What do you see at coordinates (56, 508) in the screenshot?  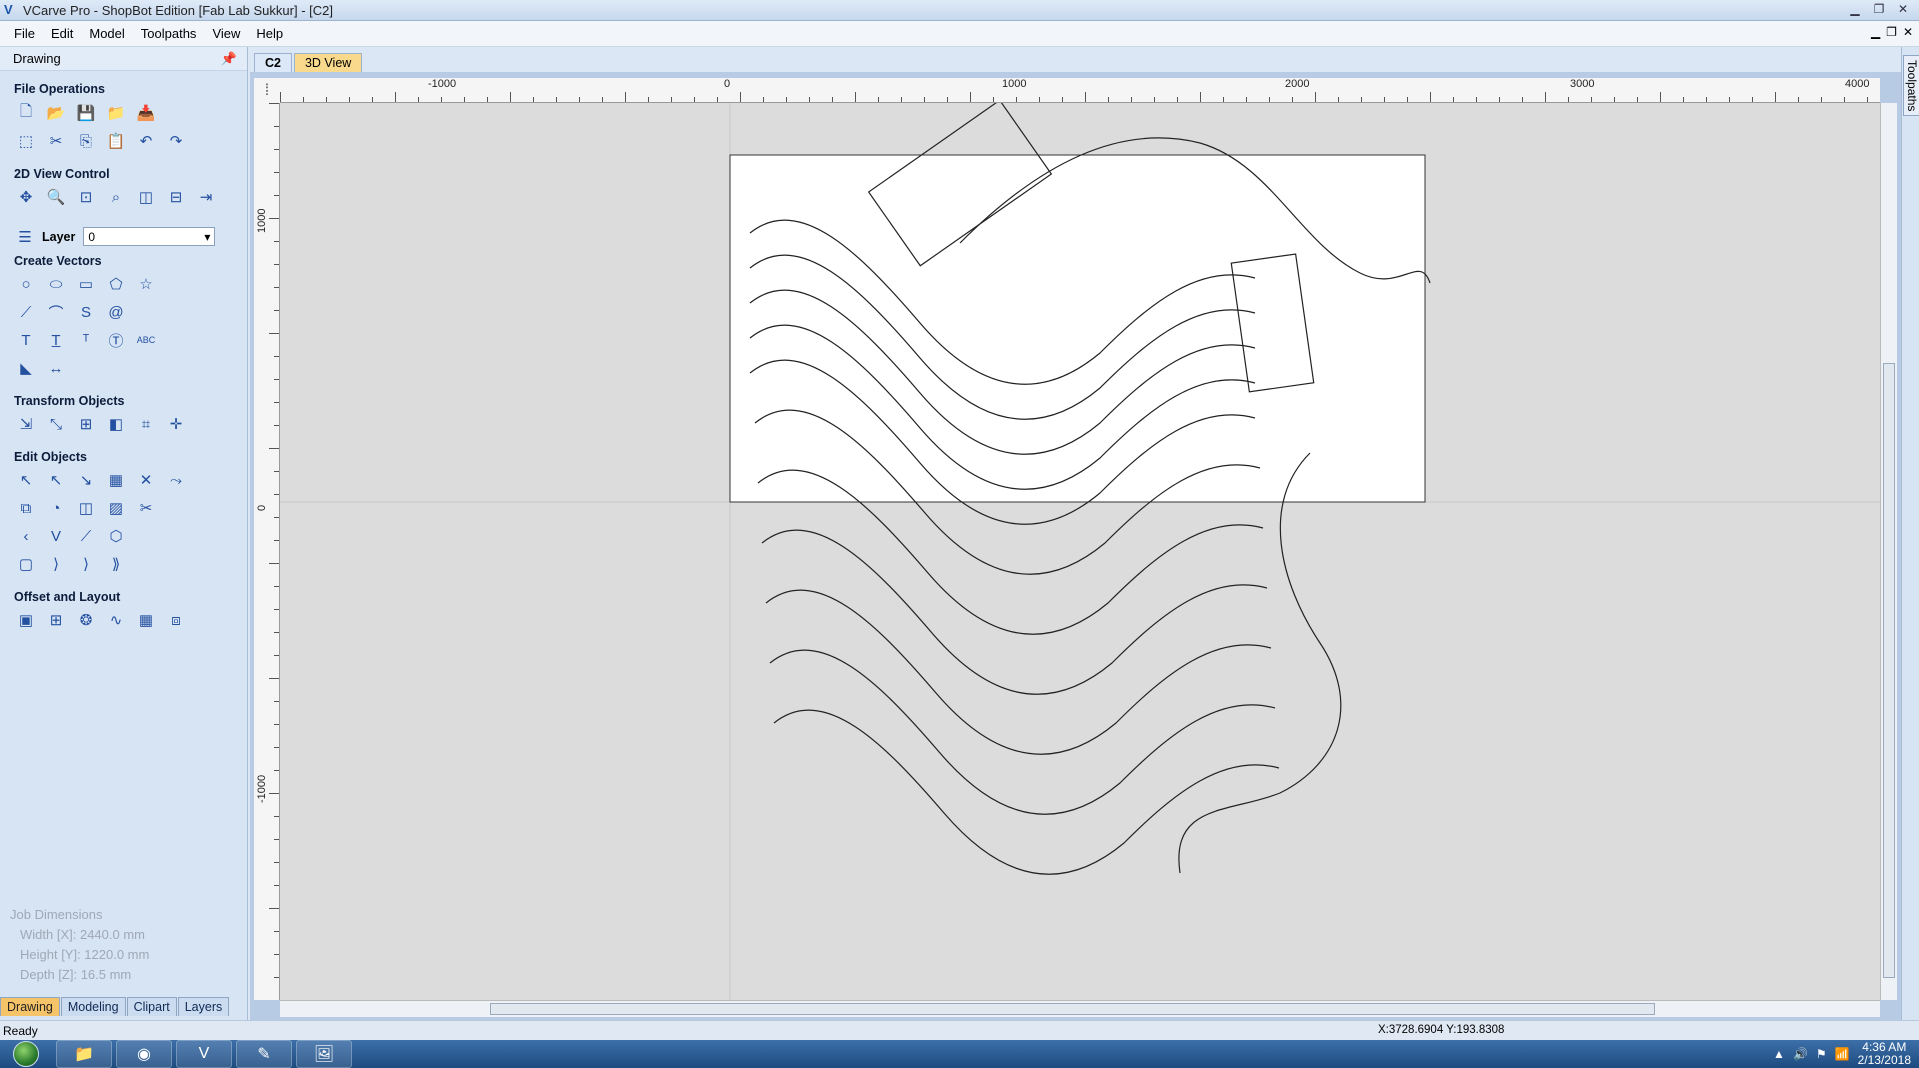 I see `subtract-icon: ◔` at bounding box center [56, 508].